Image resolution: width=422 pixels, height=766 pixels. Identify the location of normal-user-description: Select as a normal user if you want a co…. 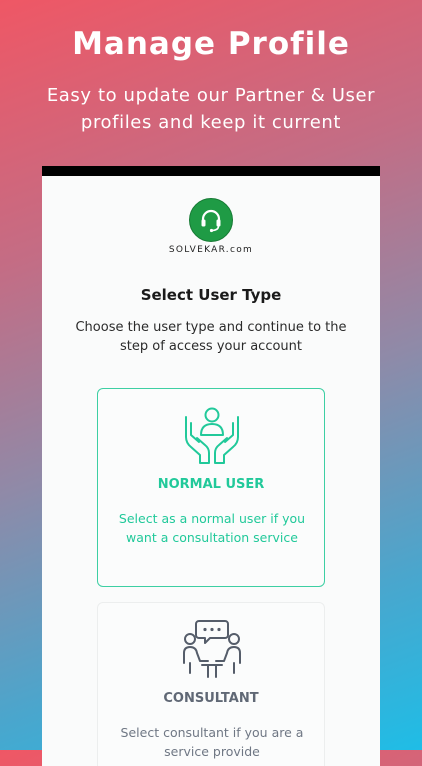
(212, 528).